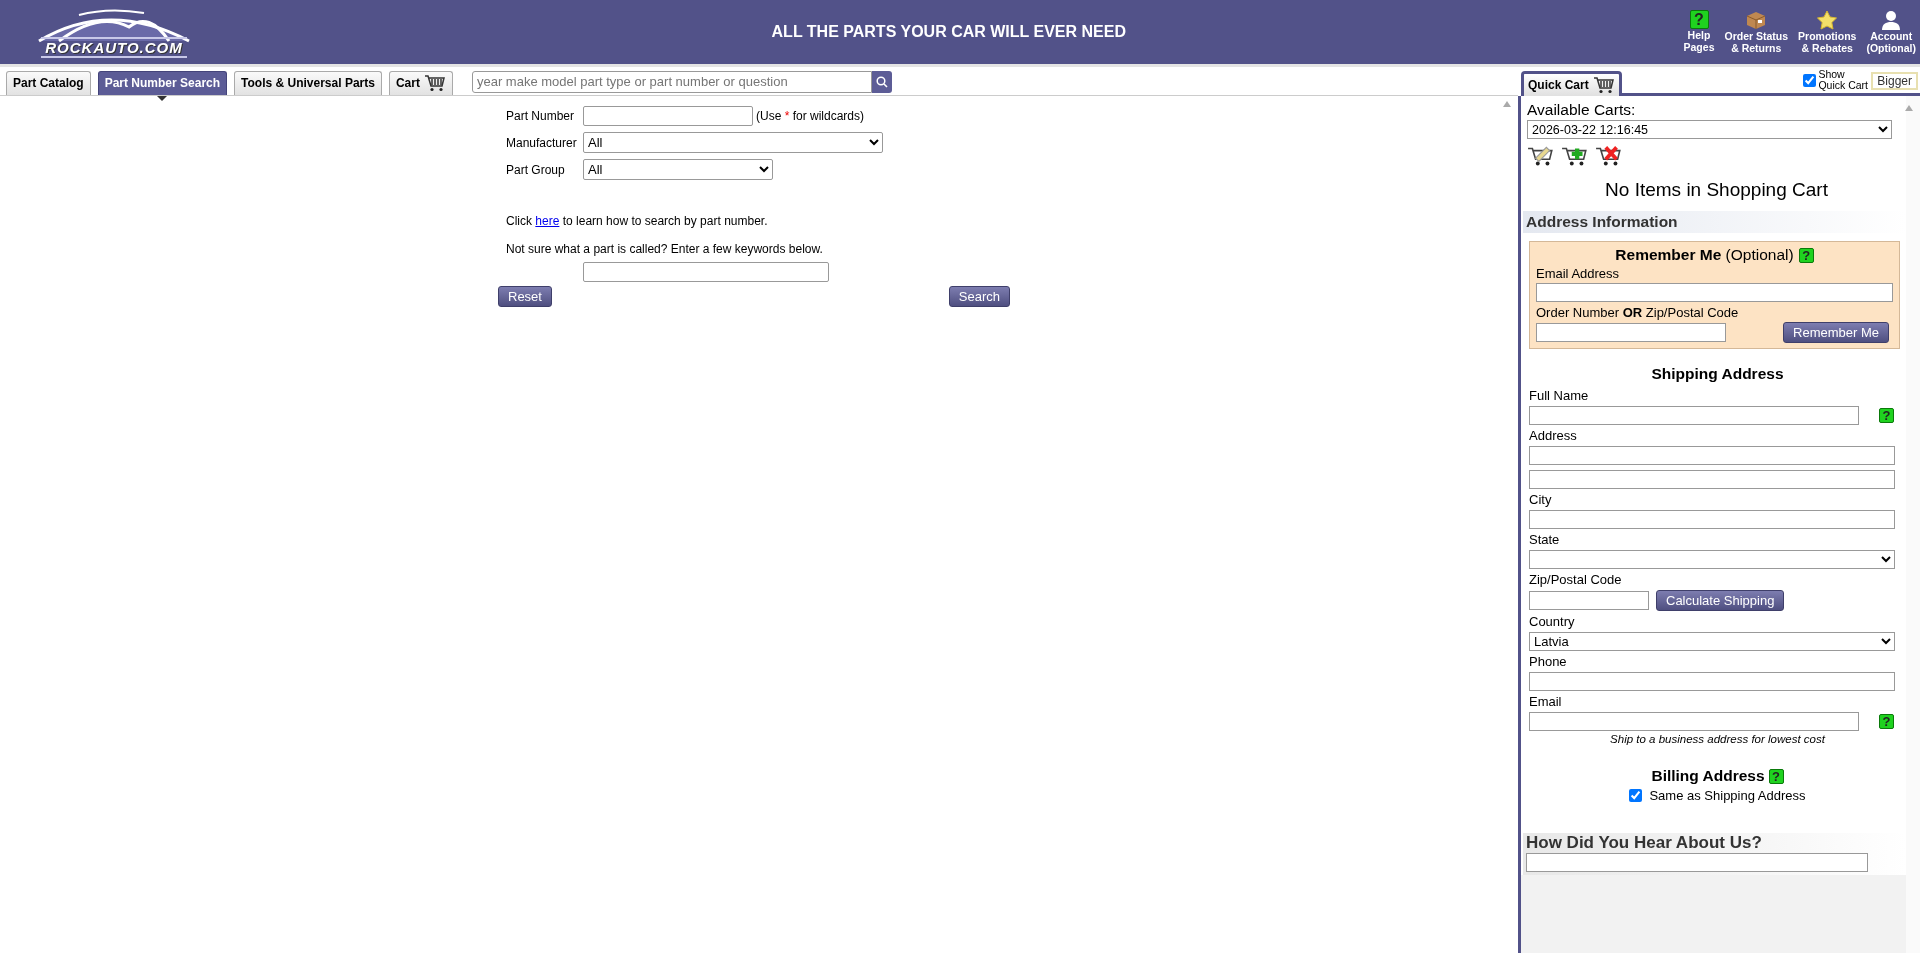 The height and width of the screenshot is (953, 1920). Describe the element at coordinates (1576, 580) in the screenshot. I see `field-label: Zip/Postal Code` at that location.